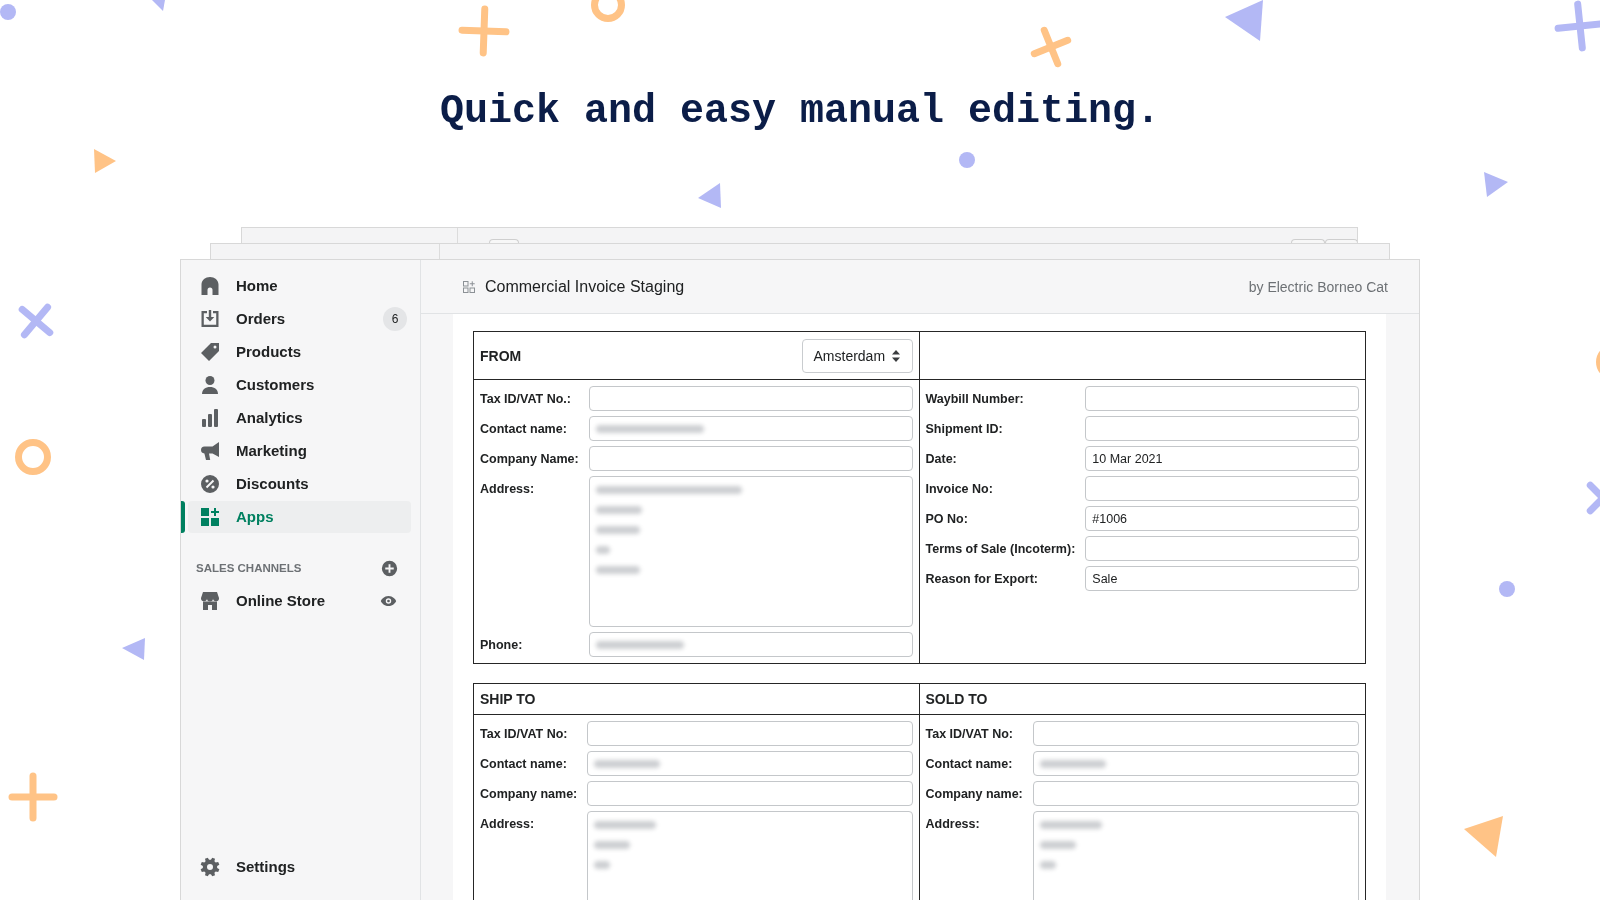 This screenshot has width=1600, height=900. I want to click on selected-indicator, so click(183, 516).